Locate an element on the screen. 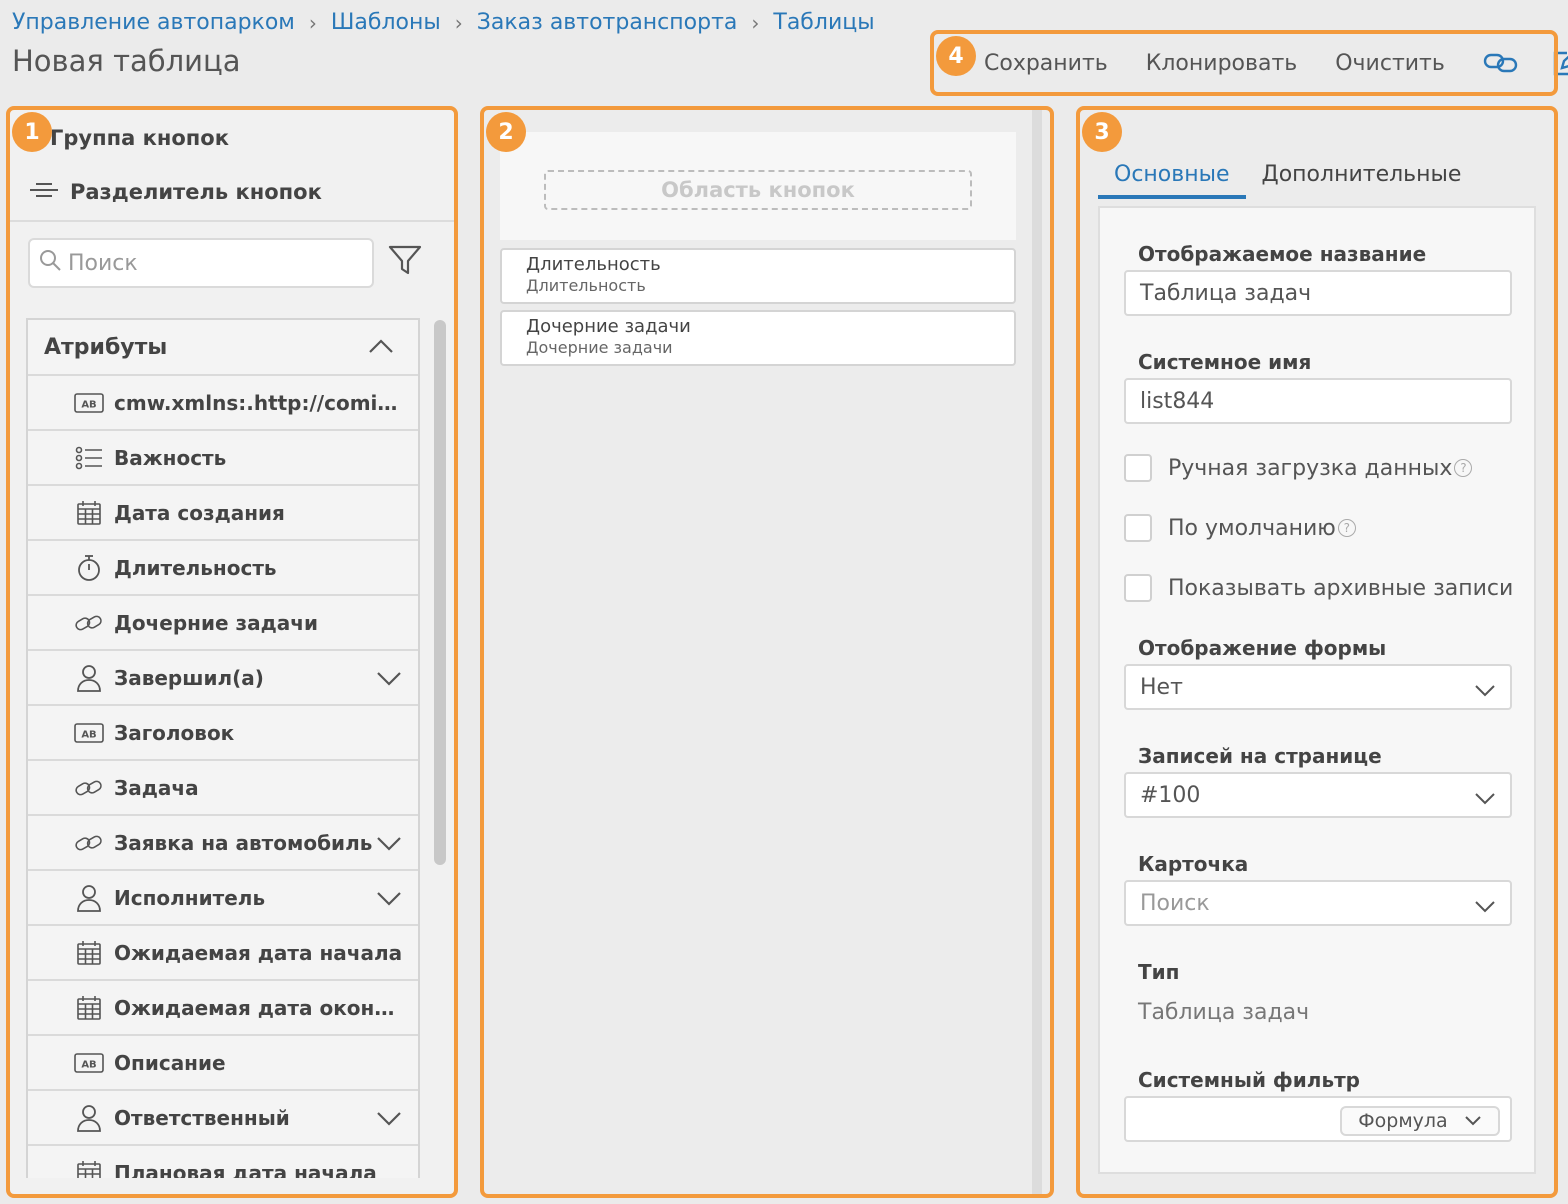  badge-3: 3 is located at coordinates (1102, 132).